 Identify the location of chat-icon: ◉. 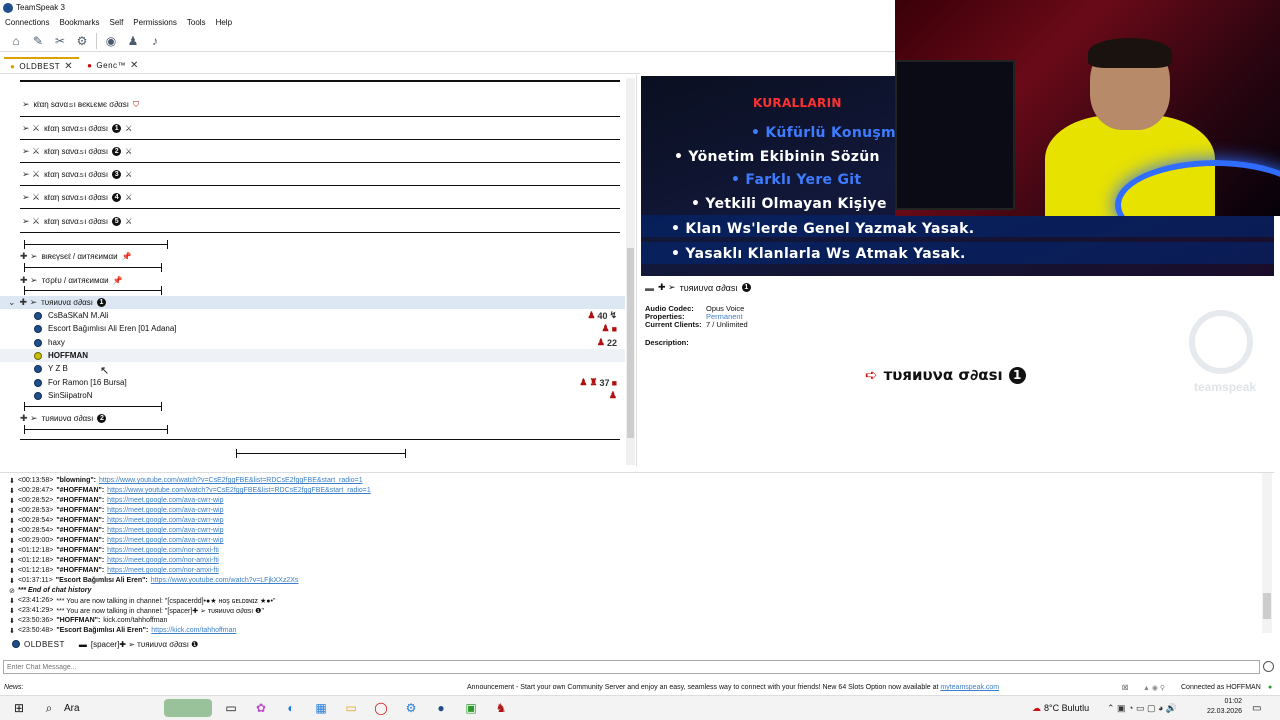
(111, 41).